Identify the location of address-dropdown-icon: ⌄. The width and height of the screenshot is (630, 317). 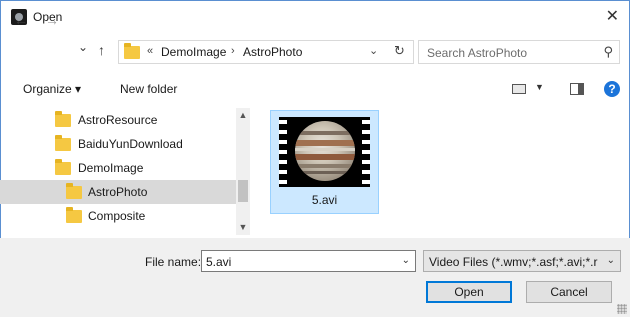
(373, 50).